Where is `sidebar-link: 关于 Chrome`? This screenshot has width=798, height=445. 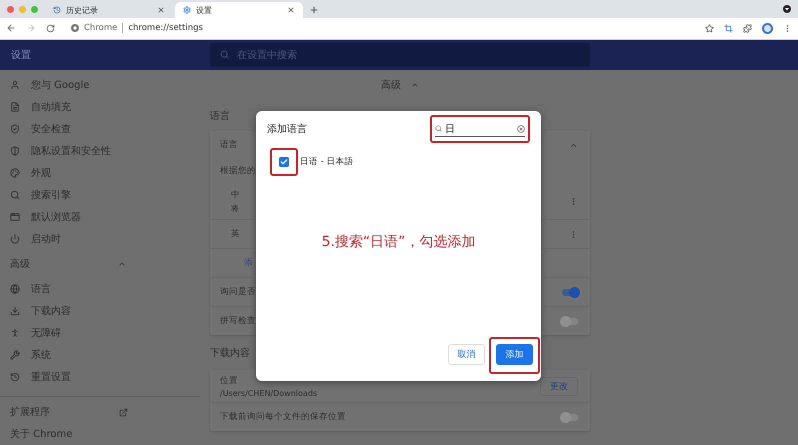
sidebar-link: 关于 Chrome is located at coordinates (41, 434).